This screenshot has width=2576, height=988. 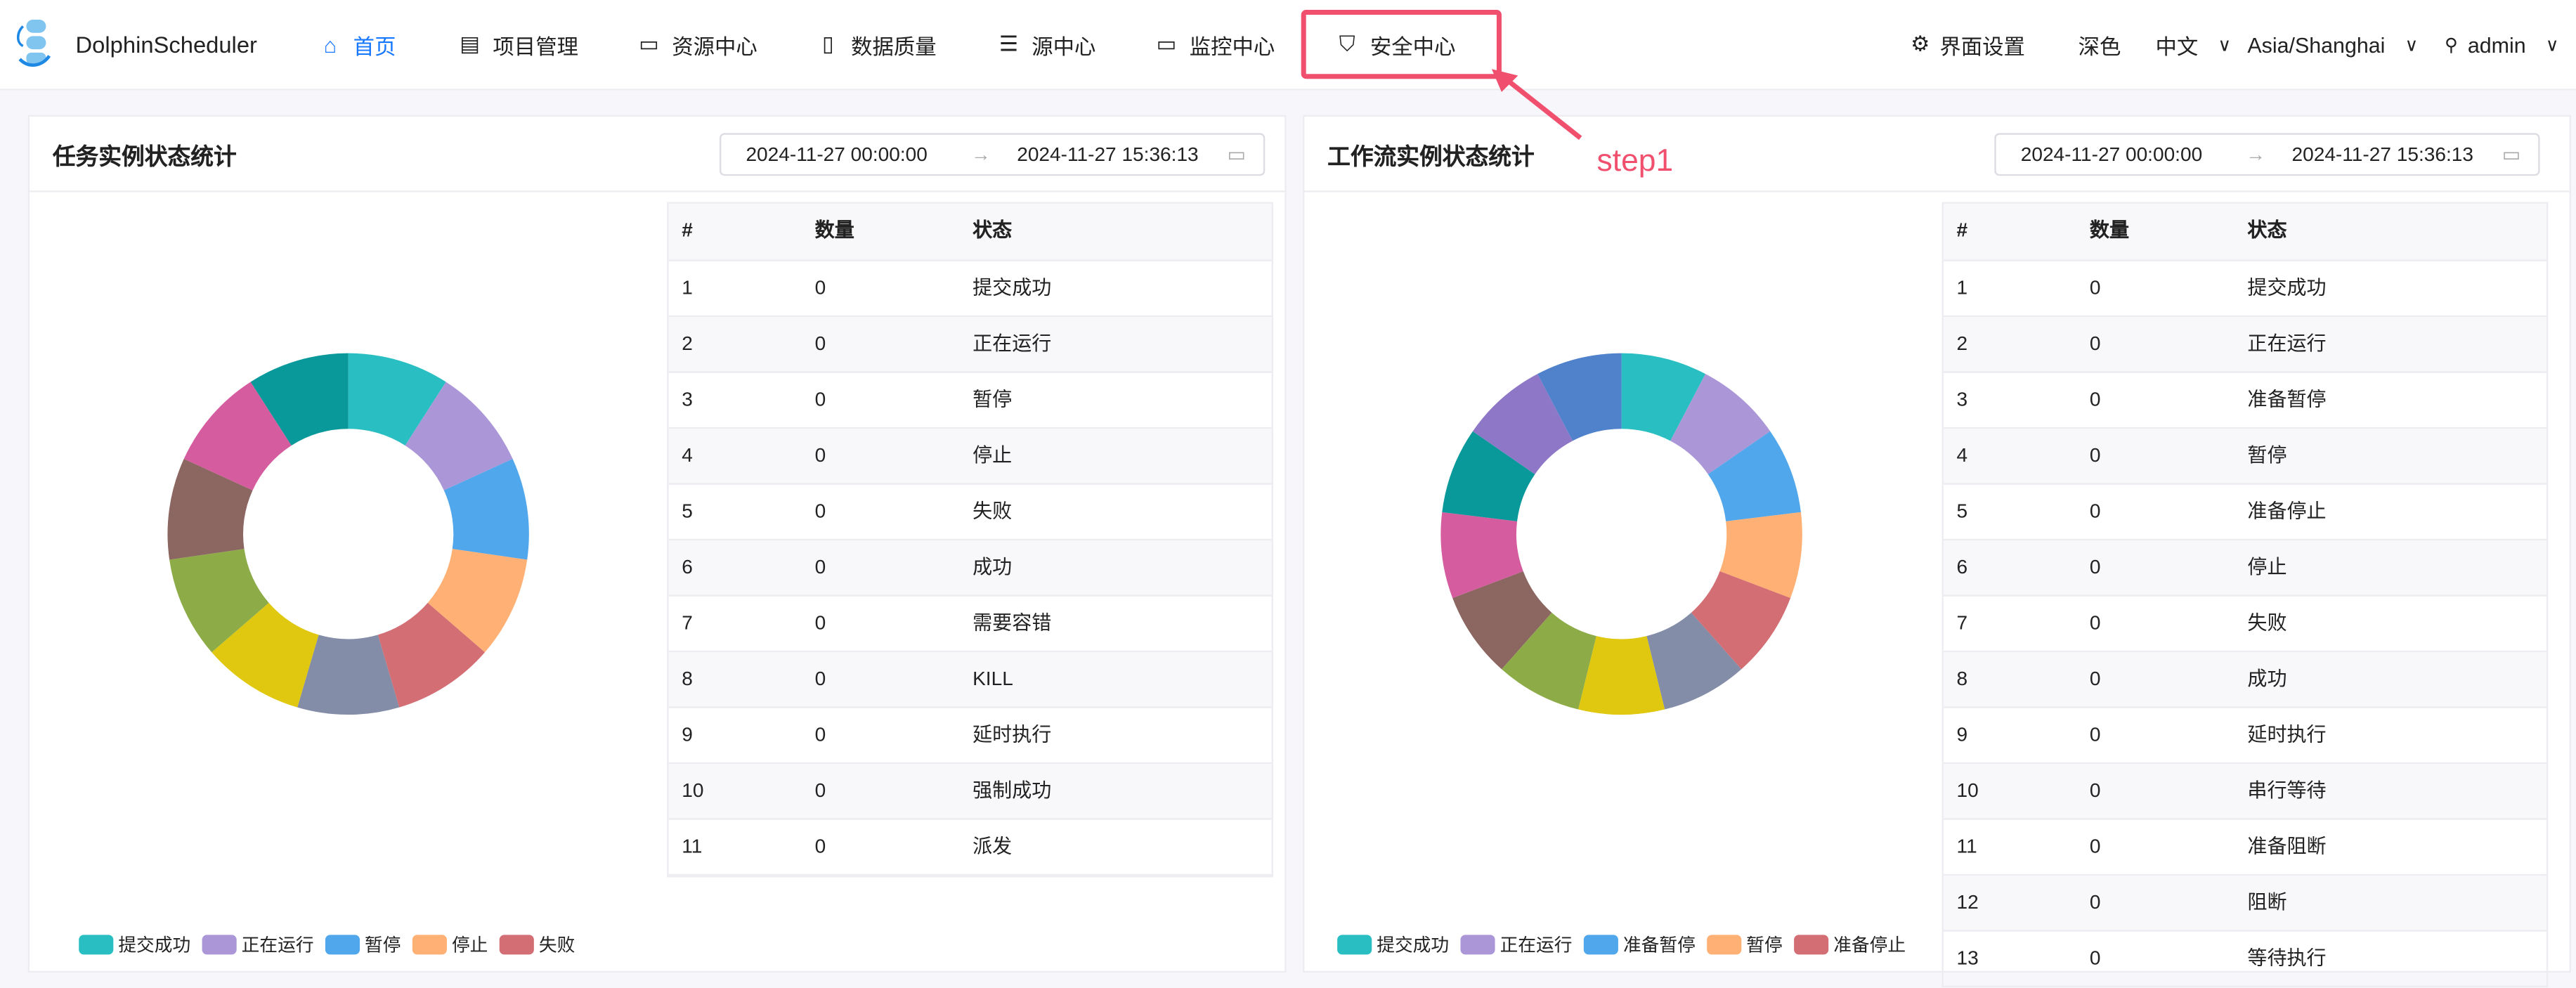 What do you see at coordinates (714, 45) in the screenshot?
I see `nav-label: 资源中心` at bounding box center [714, 45].